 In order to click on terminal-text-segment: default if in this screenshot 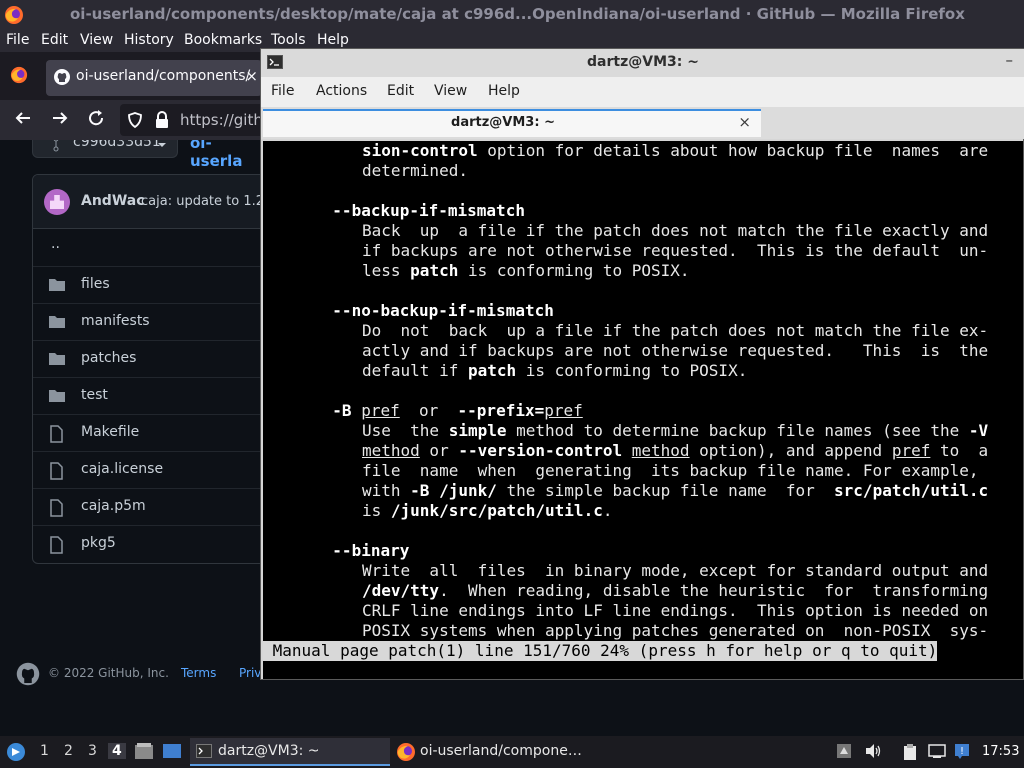, I will do `click(415, 370)`.